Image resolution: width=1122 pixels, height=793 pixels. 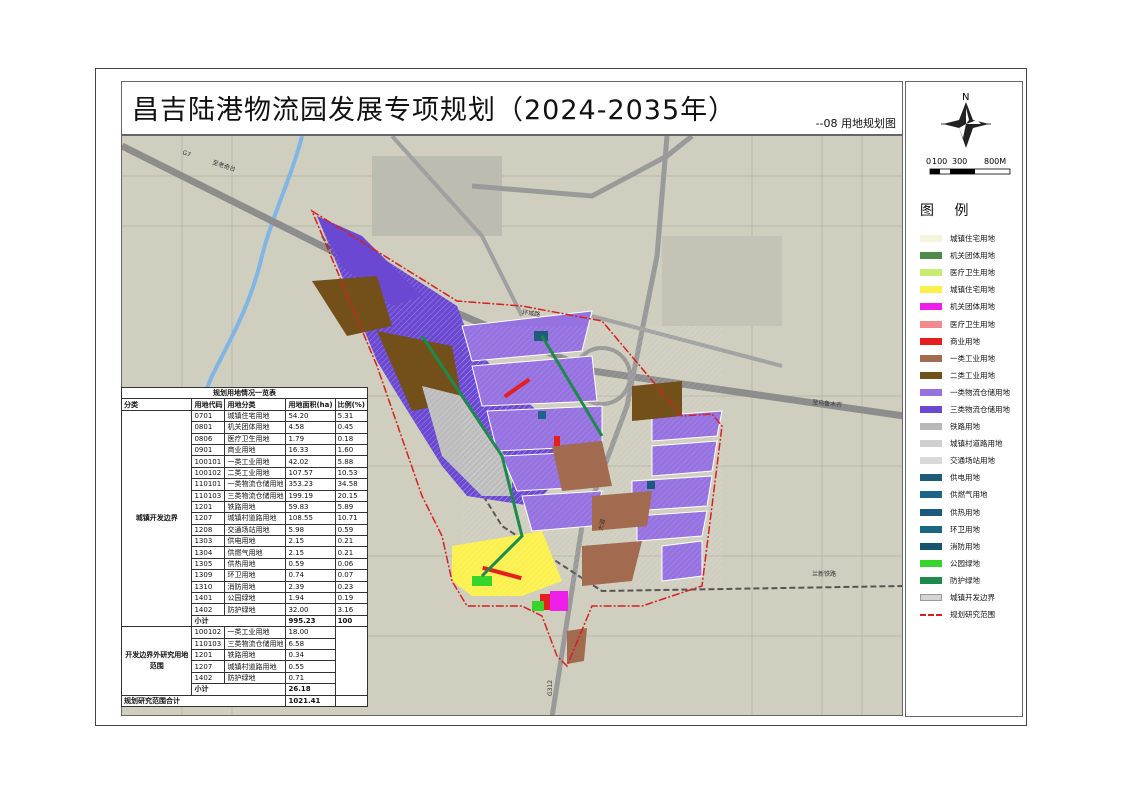 What do you see at coordinates (310, 518) in the screenshot?
I see `table-cell: 108.55` at bounding box center [310, 518].